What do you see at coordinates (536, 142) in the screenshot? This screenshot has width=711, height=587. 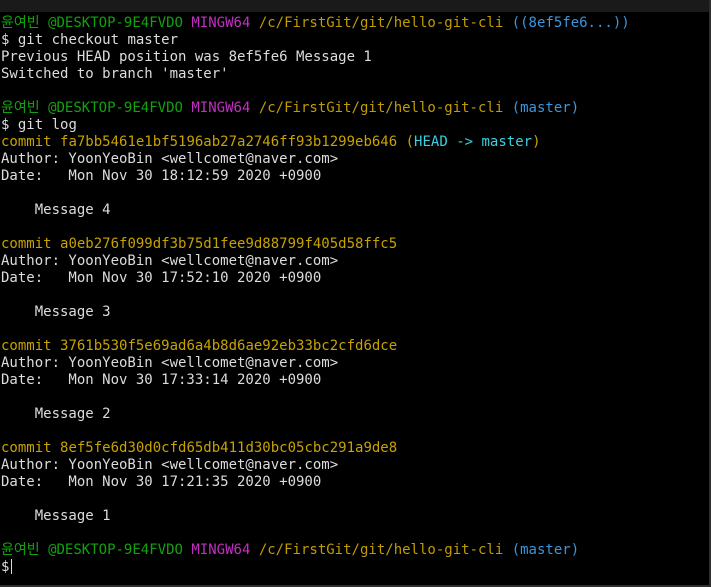 I see `head-ref-close: )` at bounding box center [536, 142].